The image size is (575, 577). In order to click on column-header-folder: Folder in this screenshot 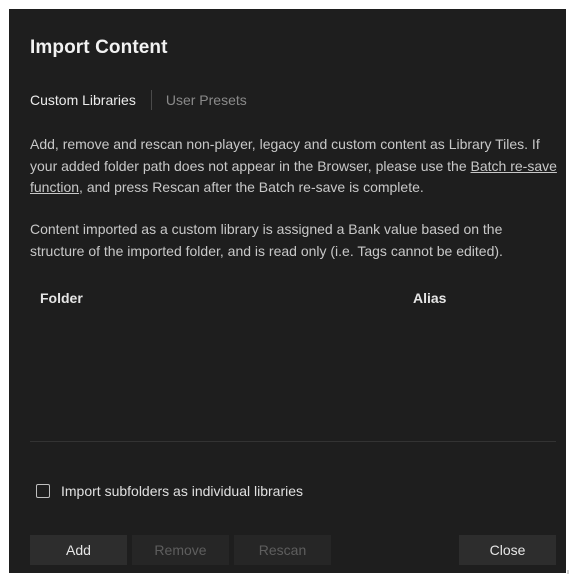, I will do `click(61, 298)`.